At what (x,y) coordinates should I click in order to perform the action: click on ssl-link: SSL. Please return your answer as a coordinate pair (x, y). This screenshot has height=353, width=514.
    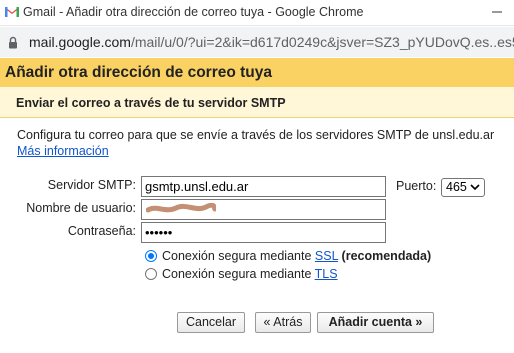
    Looking at the image, I should click on (326, 256).